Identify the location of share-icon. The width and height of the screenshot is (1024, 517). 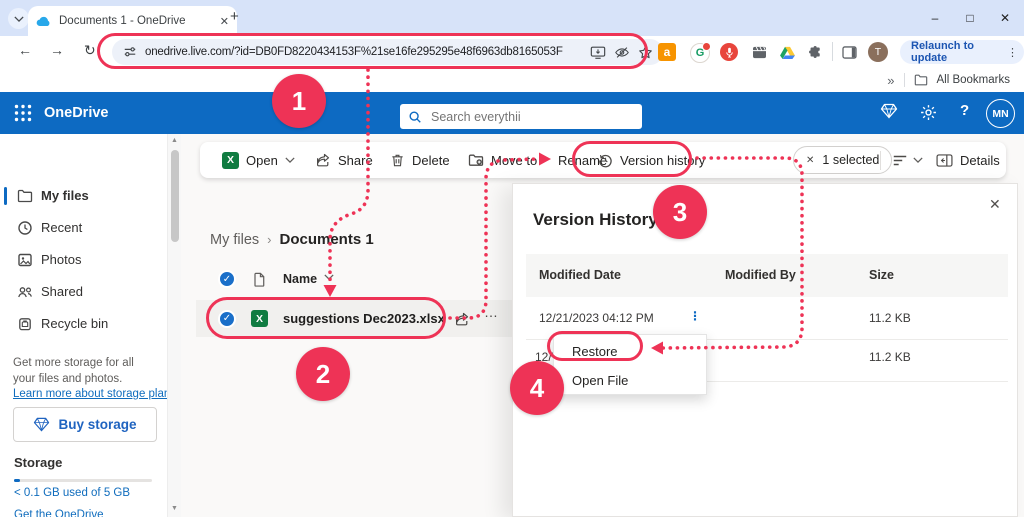
(462, 319).